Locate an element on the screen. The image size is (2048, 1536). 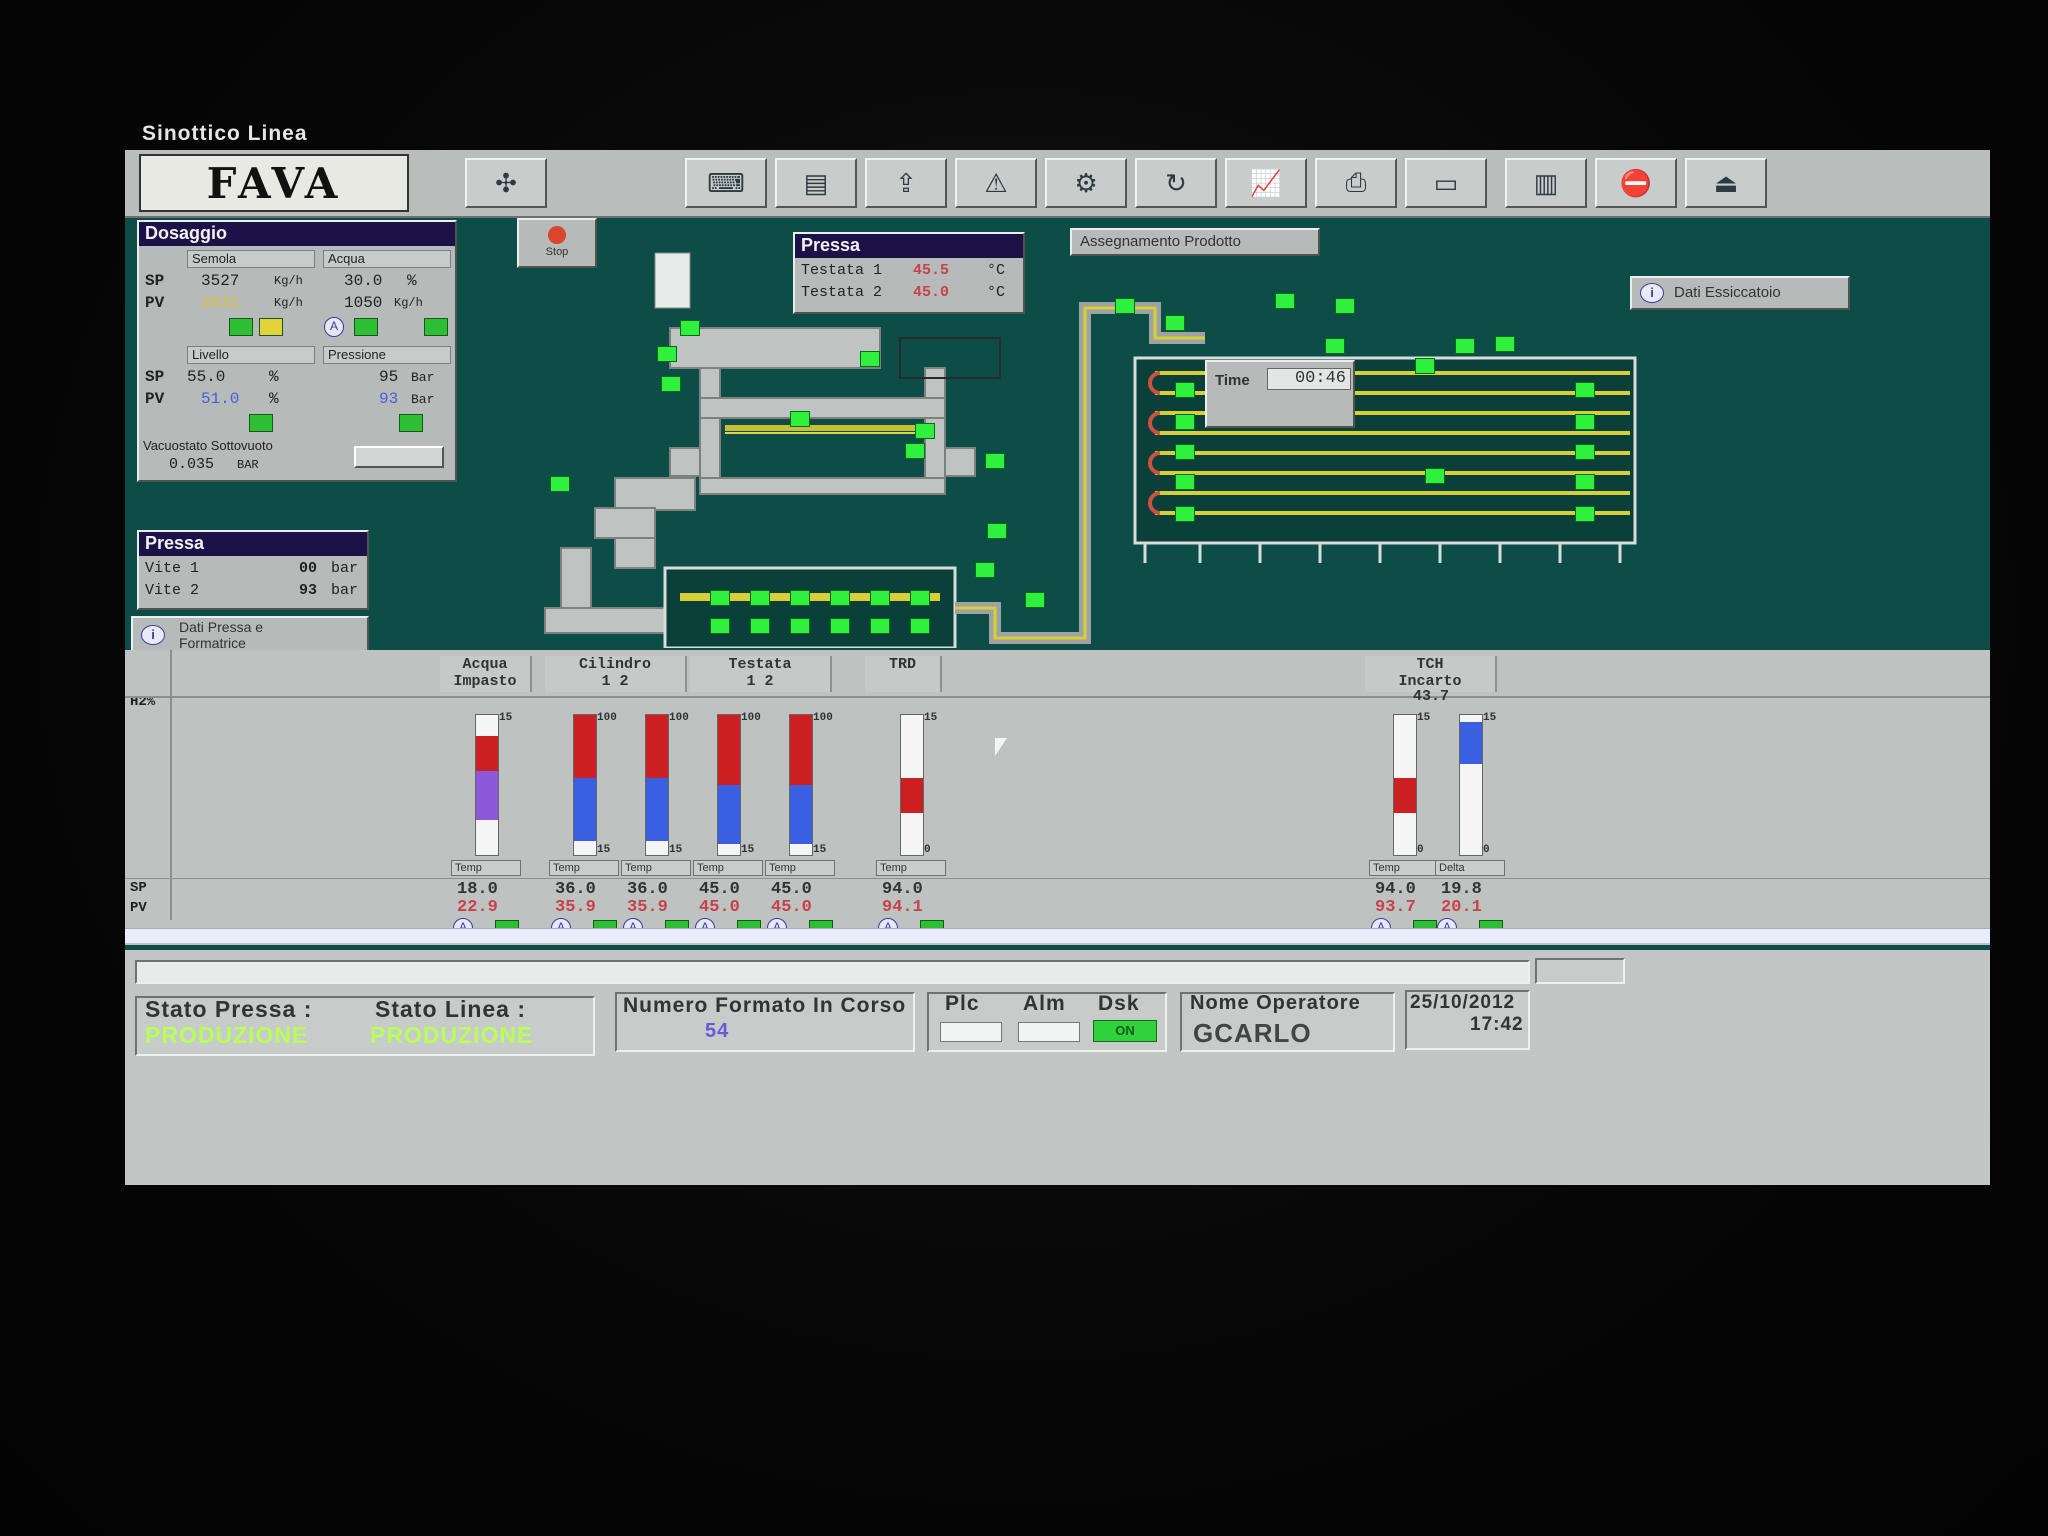
dati-pressa-button: i Dati Pressa e Formatrice is located at coordinates (250, 634).